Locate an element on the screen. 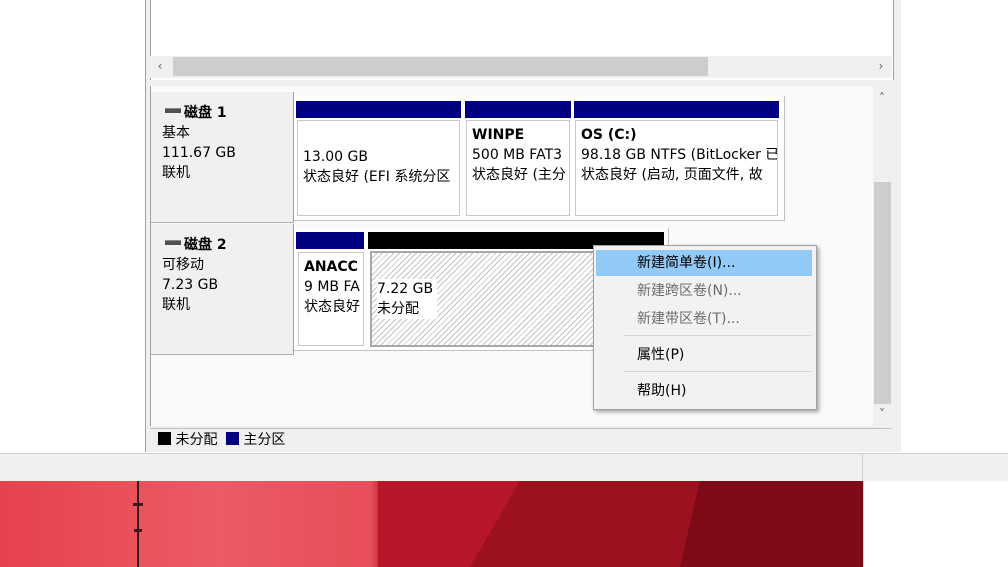  vertical-scrollbar-thumb is located at coordinates (882, 293).